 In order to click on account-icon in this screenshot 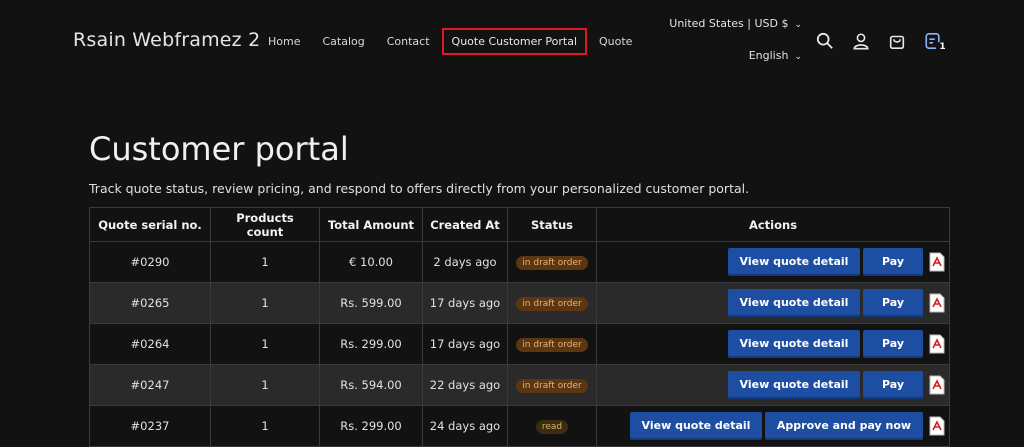, I will do `click(861, 41)`.